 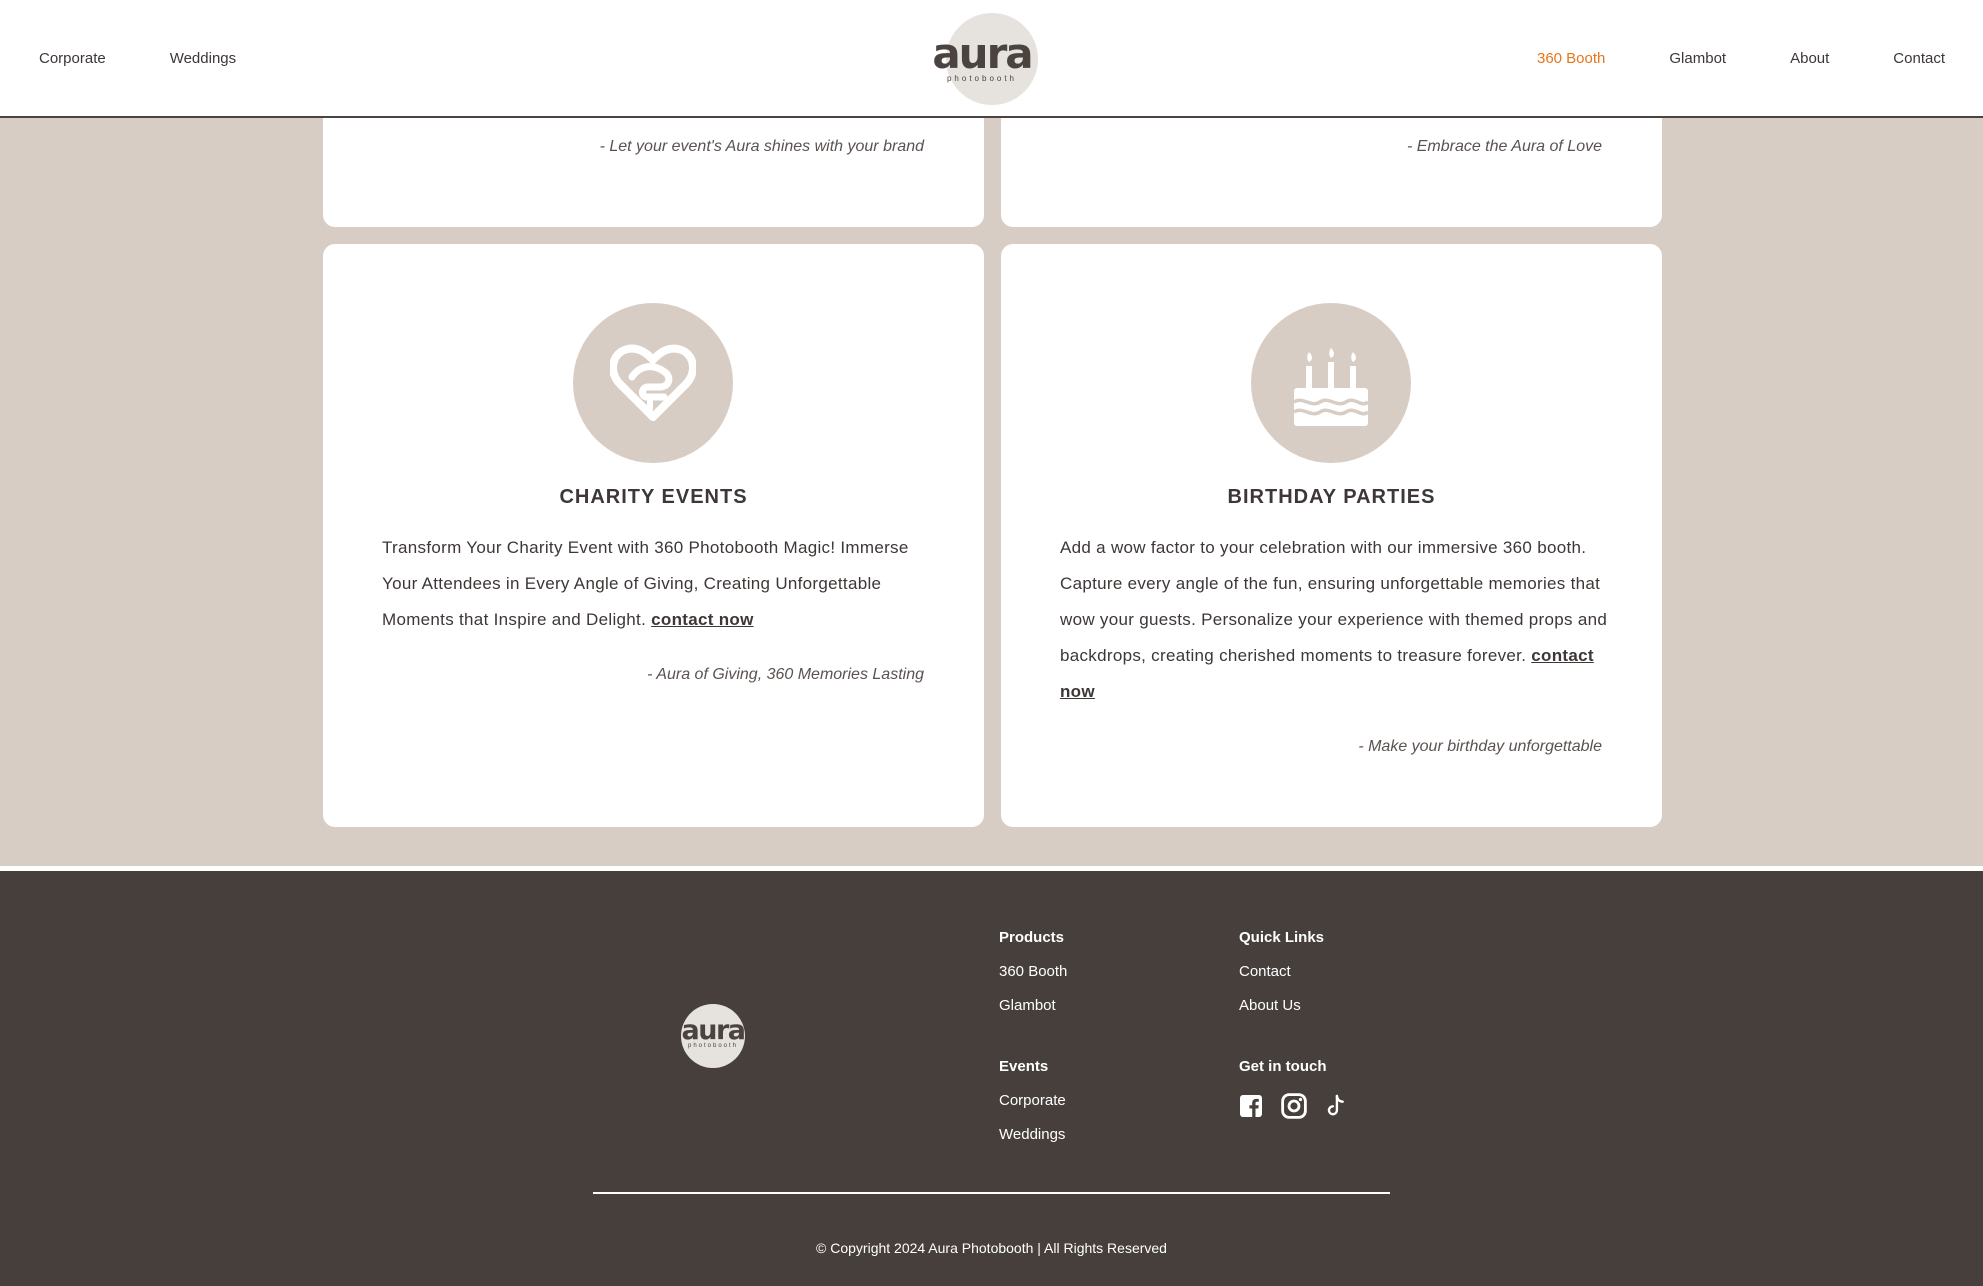 What do you see at coordinates (1282, 937) in the screenshot?
I see `footer-heading: Quick Links` at bounding box center [1282, 937].